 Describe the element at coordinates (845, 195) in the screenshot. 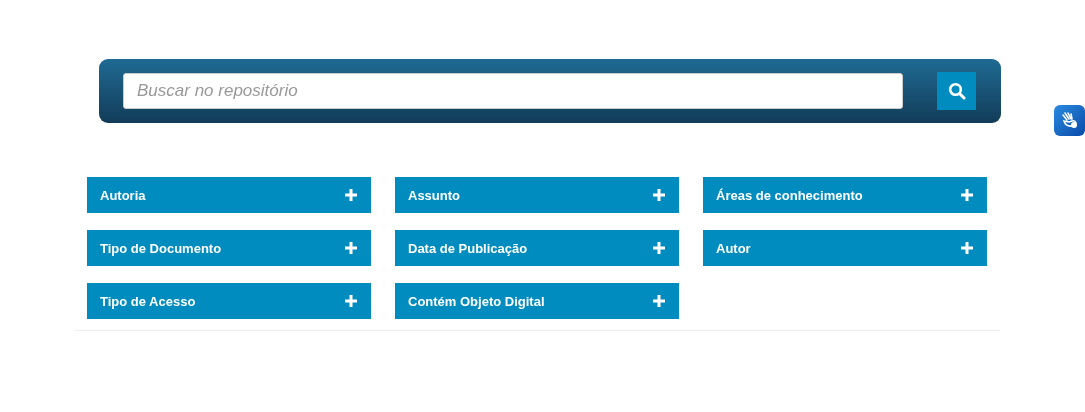

I see `facet-toggle: Áreas de conhecimento` at that location.